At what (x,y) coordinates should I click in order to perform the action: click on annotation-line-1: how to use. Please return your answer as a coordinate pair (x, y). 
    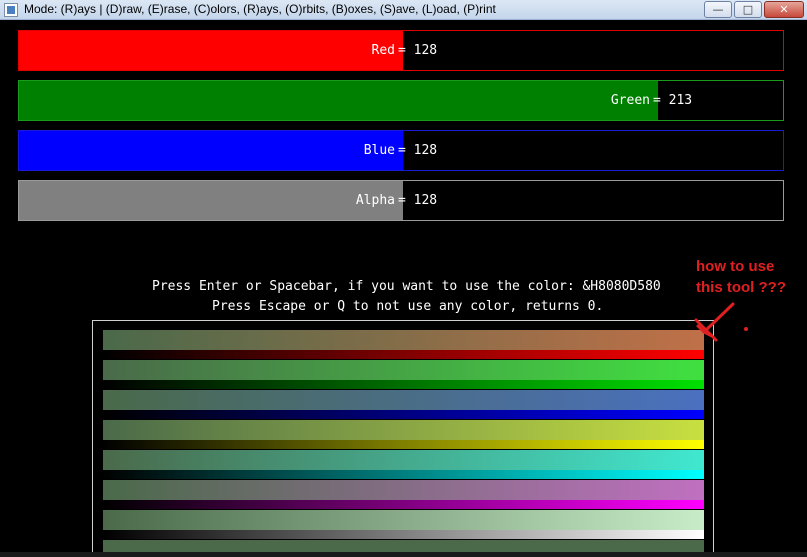
    Looking at the image, I should click on (735, 266).